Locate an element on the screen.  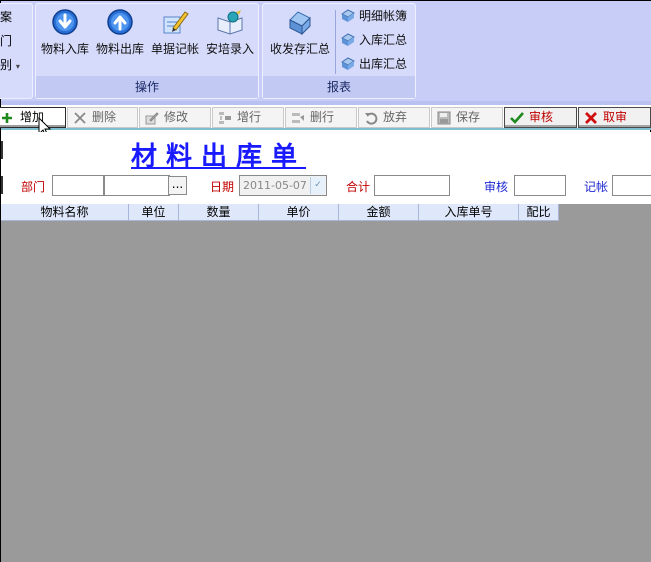
undo-icon is located at coordinates (371, 118).